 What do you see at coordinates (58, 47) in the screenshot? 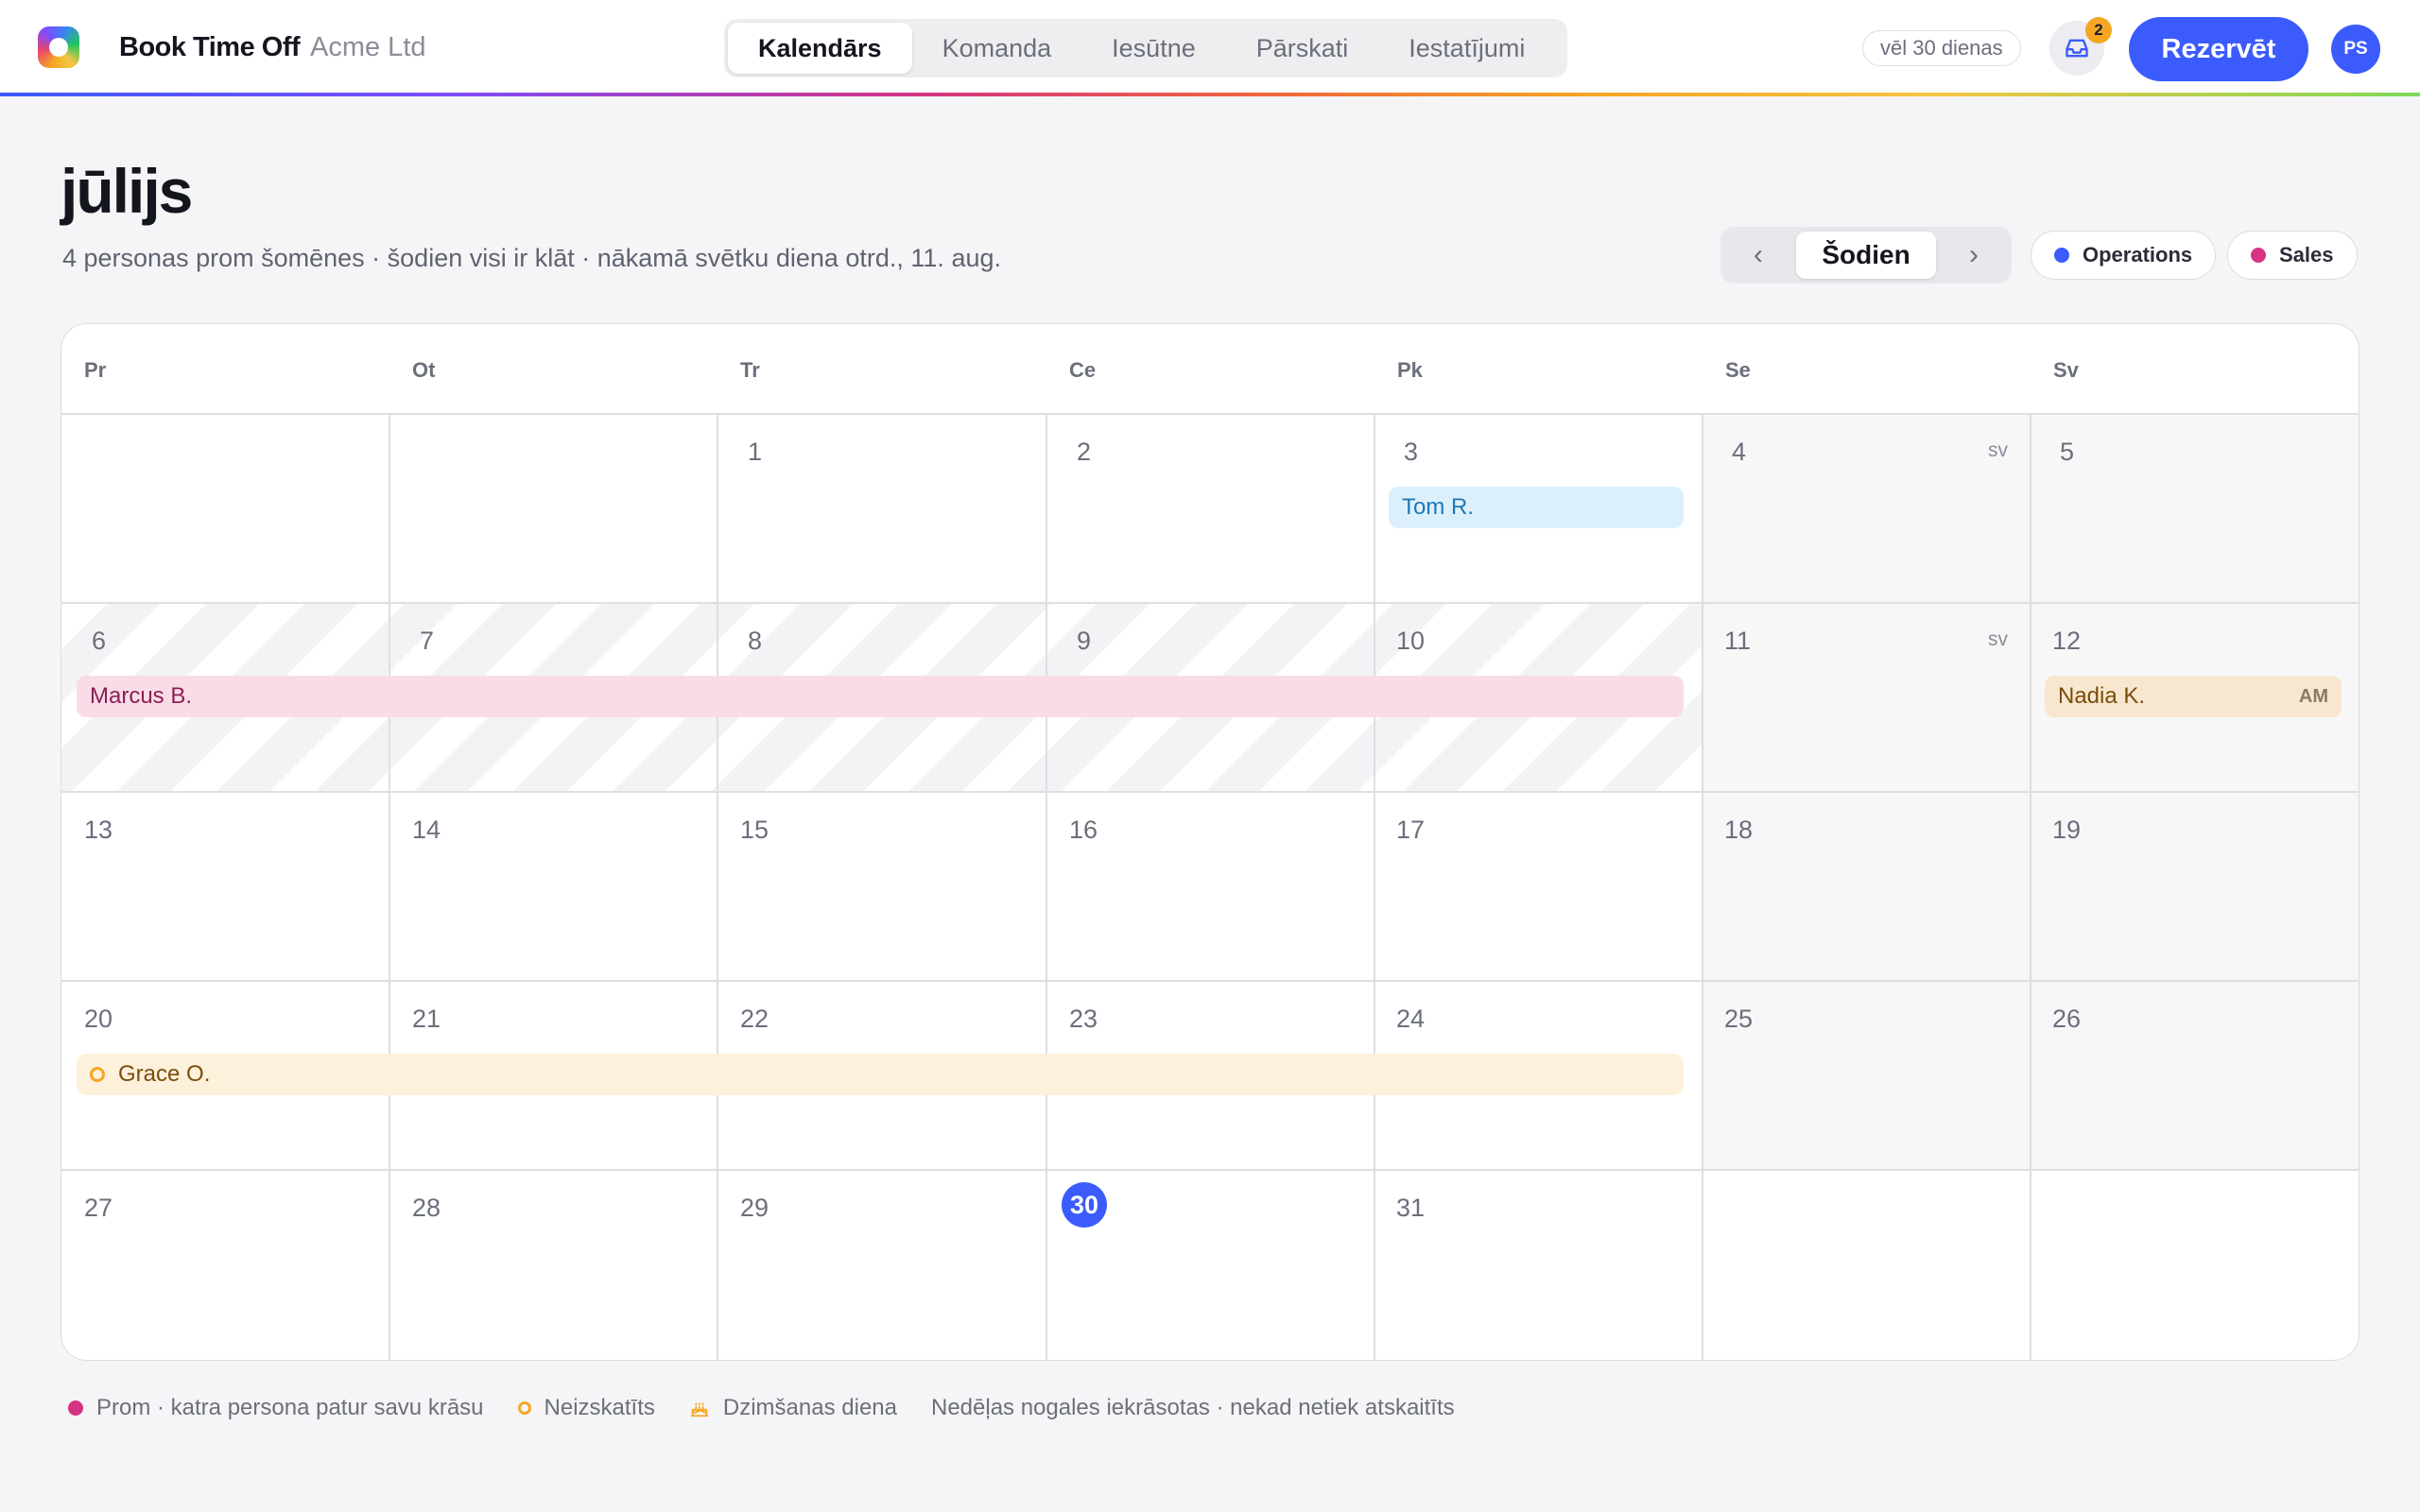
I see `app-logo` at bounding box center [58, 47].